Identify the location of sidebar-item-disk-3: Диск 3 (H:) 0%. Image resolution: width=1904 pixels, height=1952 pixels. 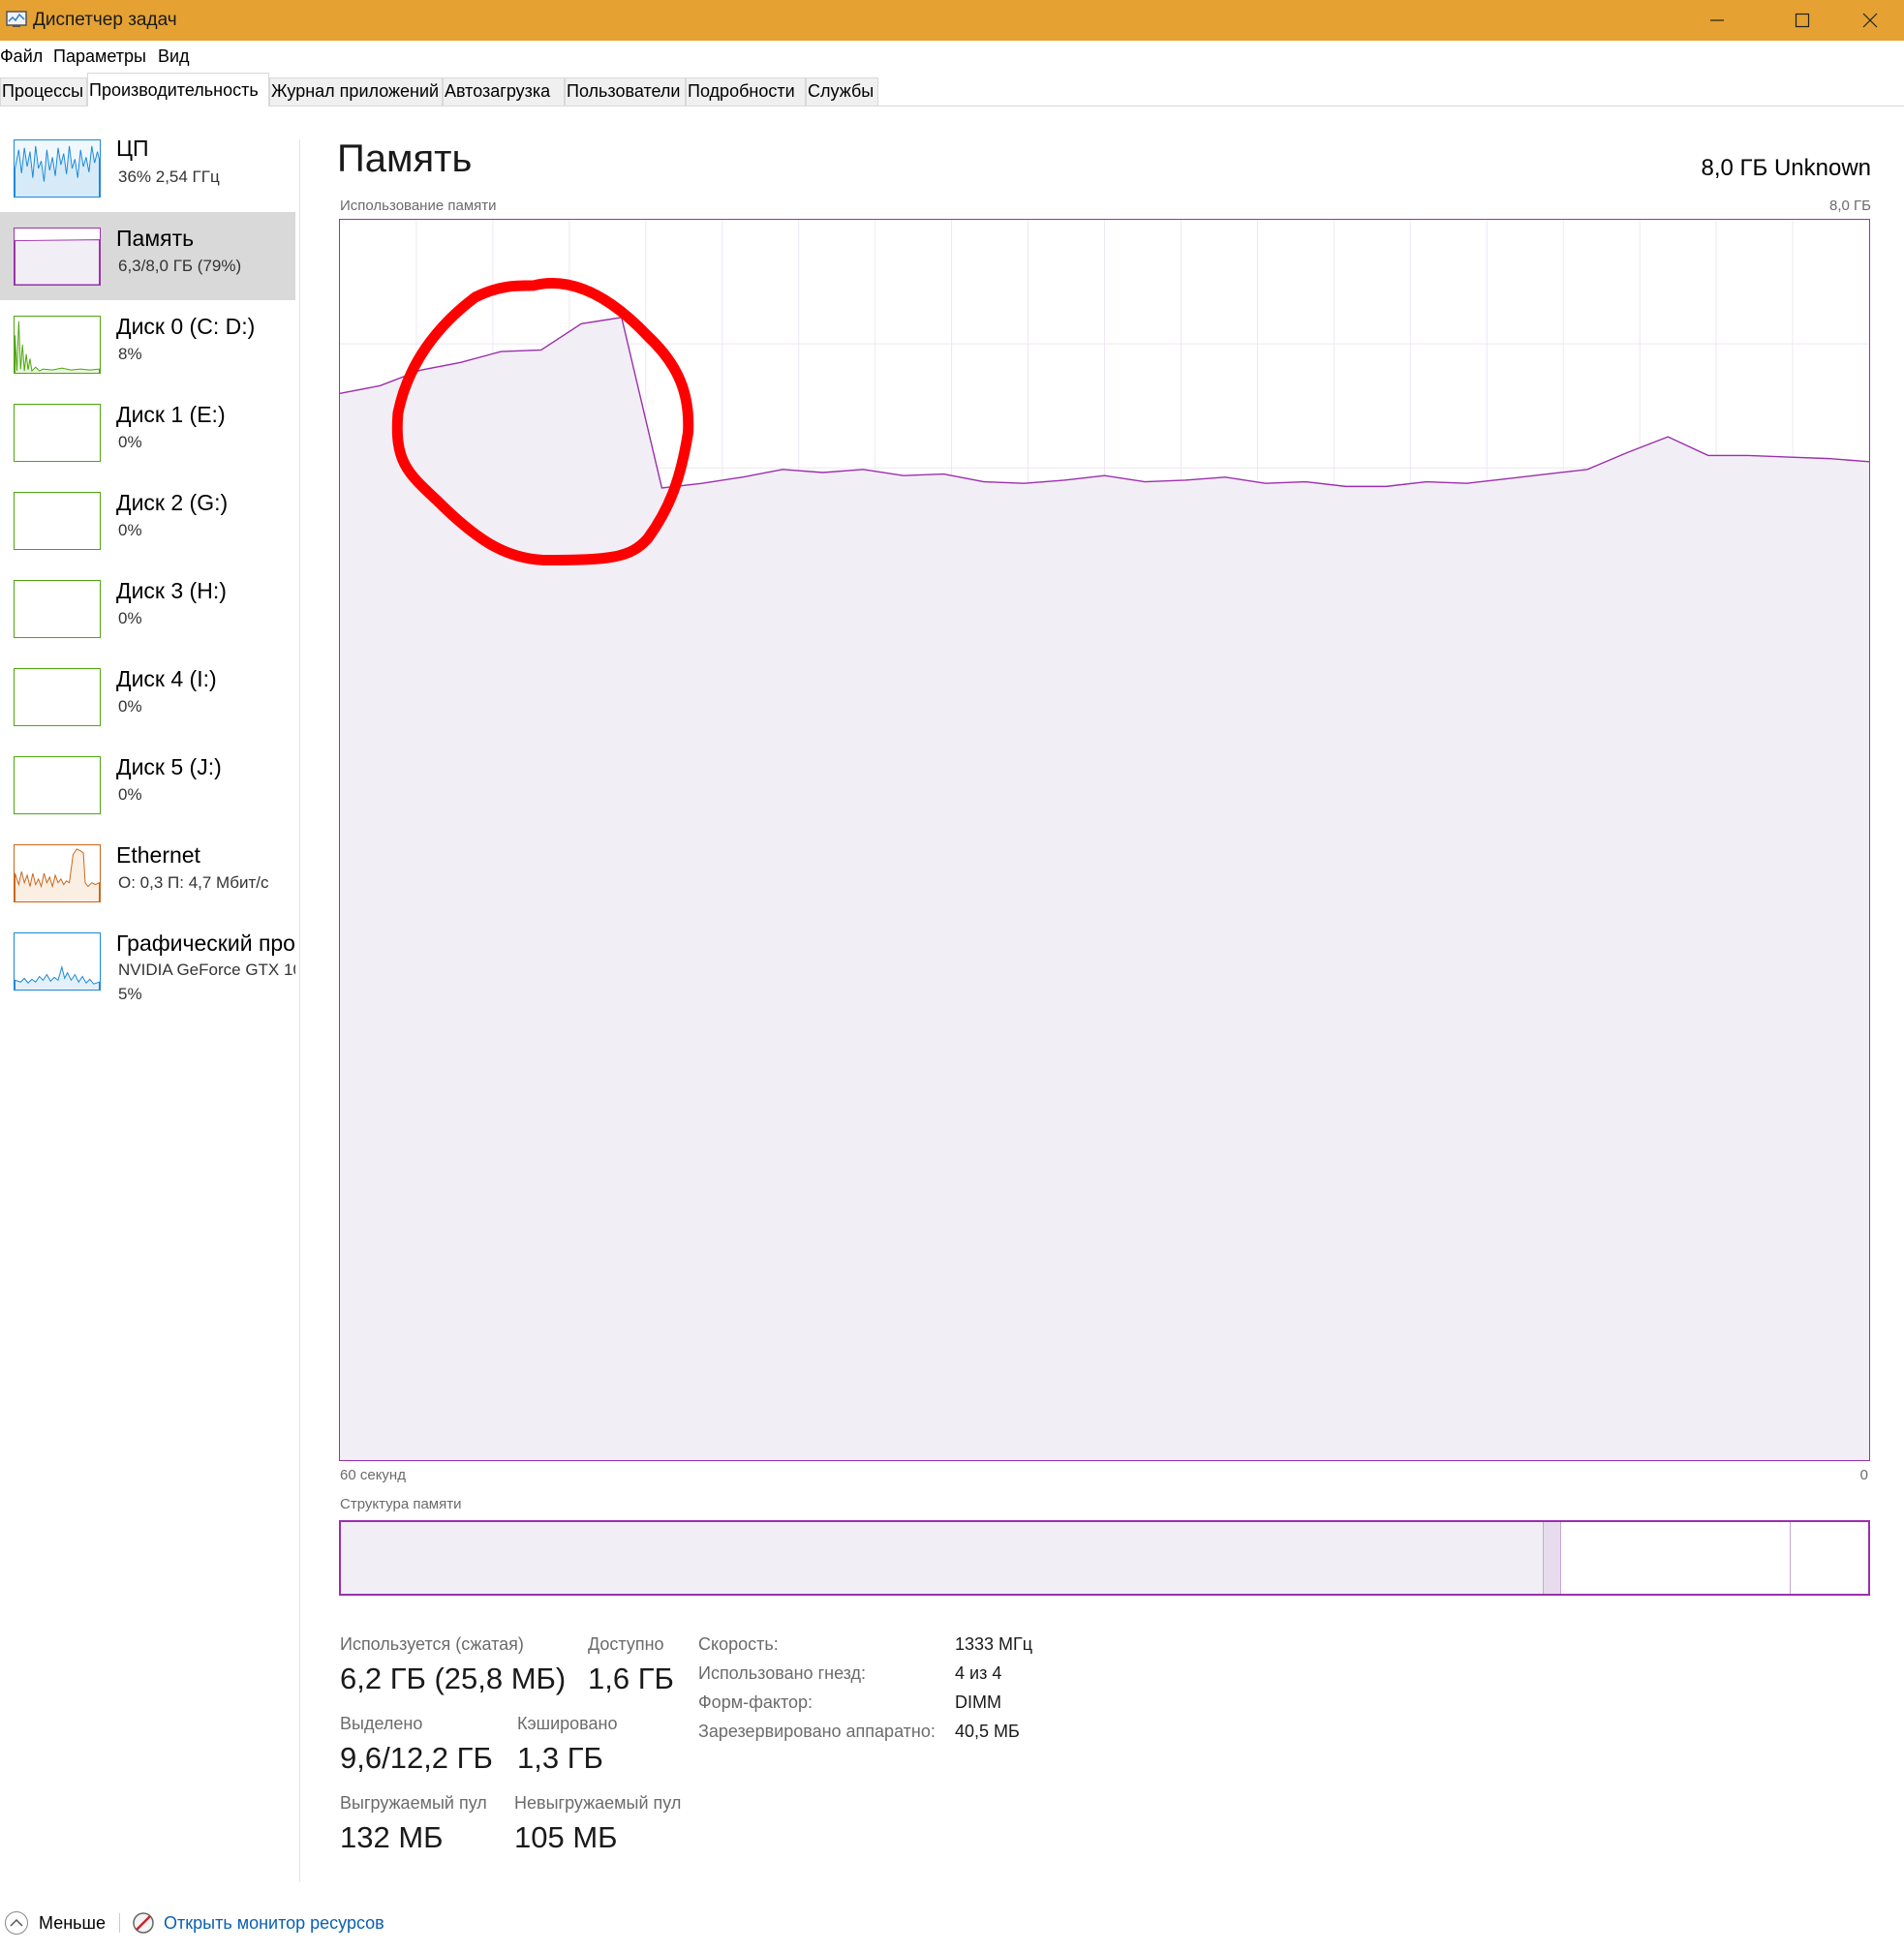
(148, 607).